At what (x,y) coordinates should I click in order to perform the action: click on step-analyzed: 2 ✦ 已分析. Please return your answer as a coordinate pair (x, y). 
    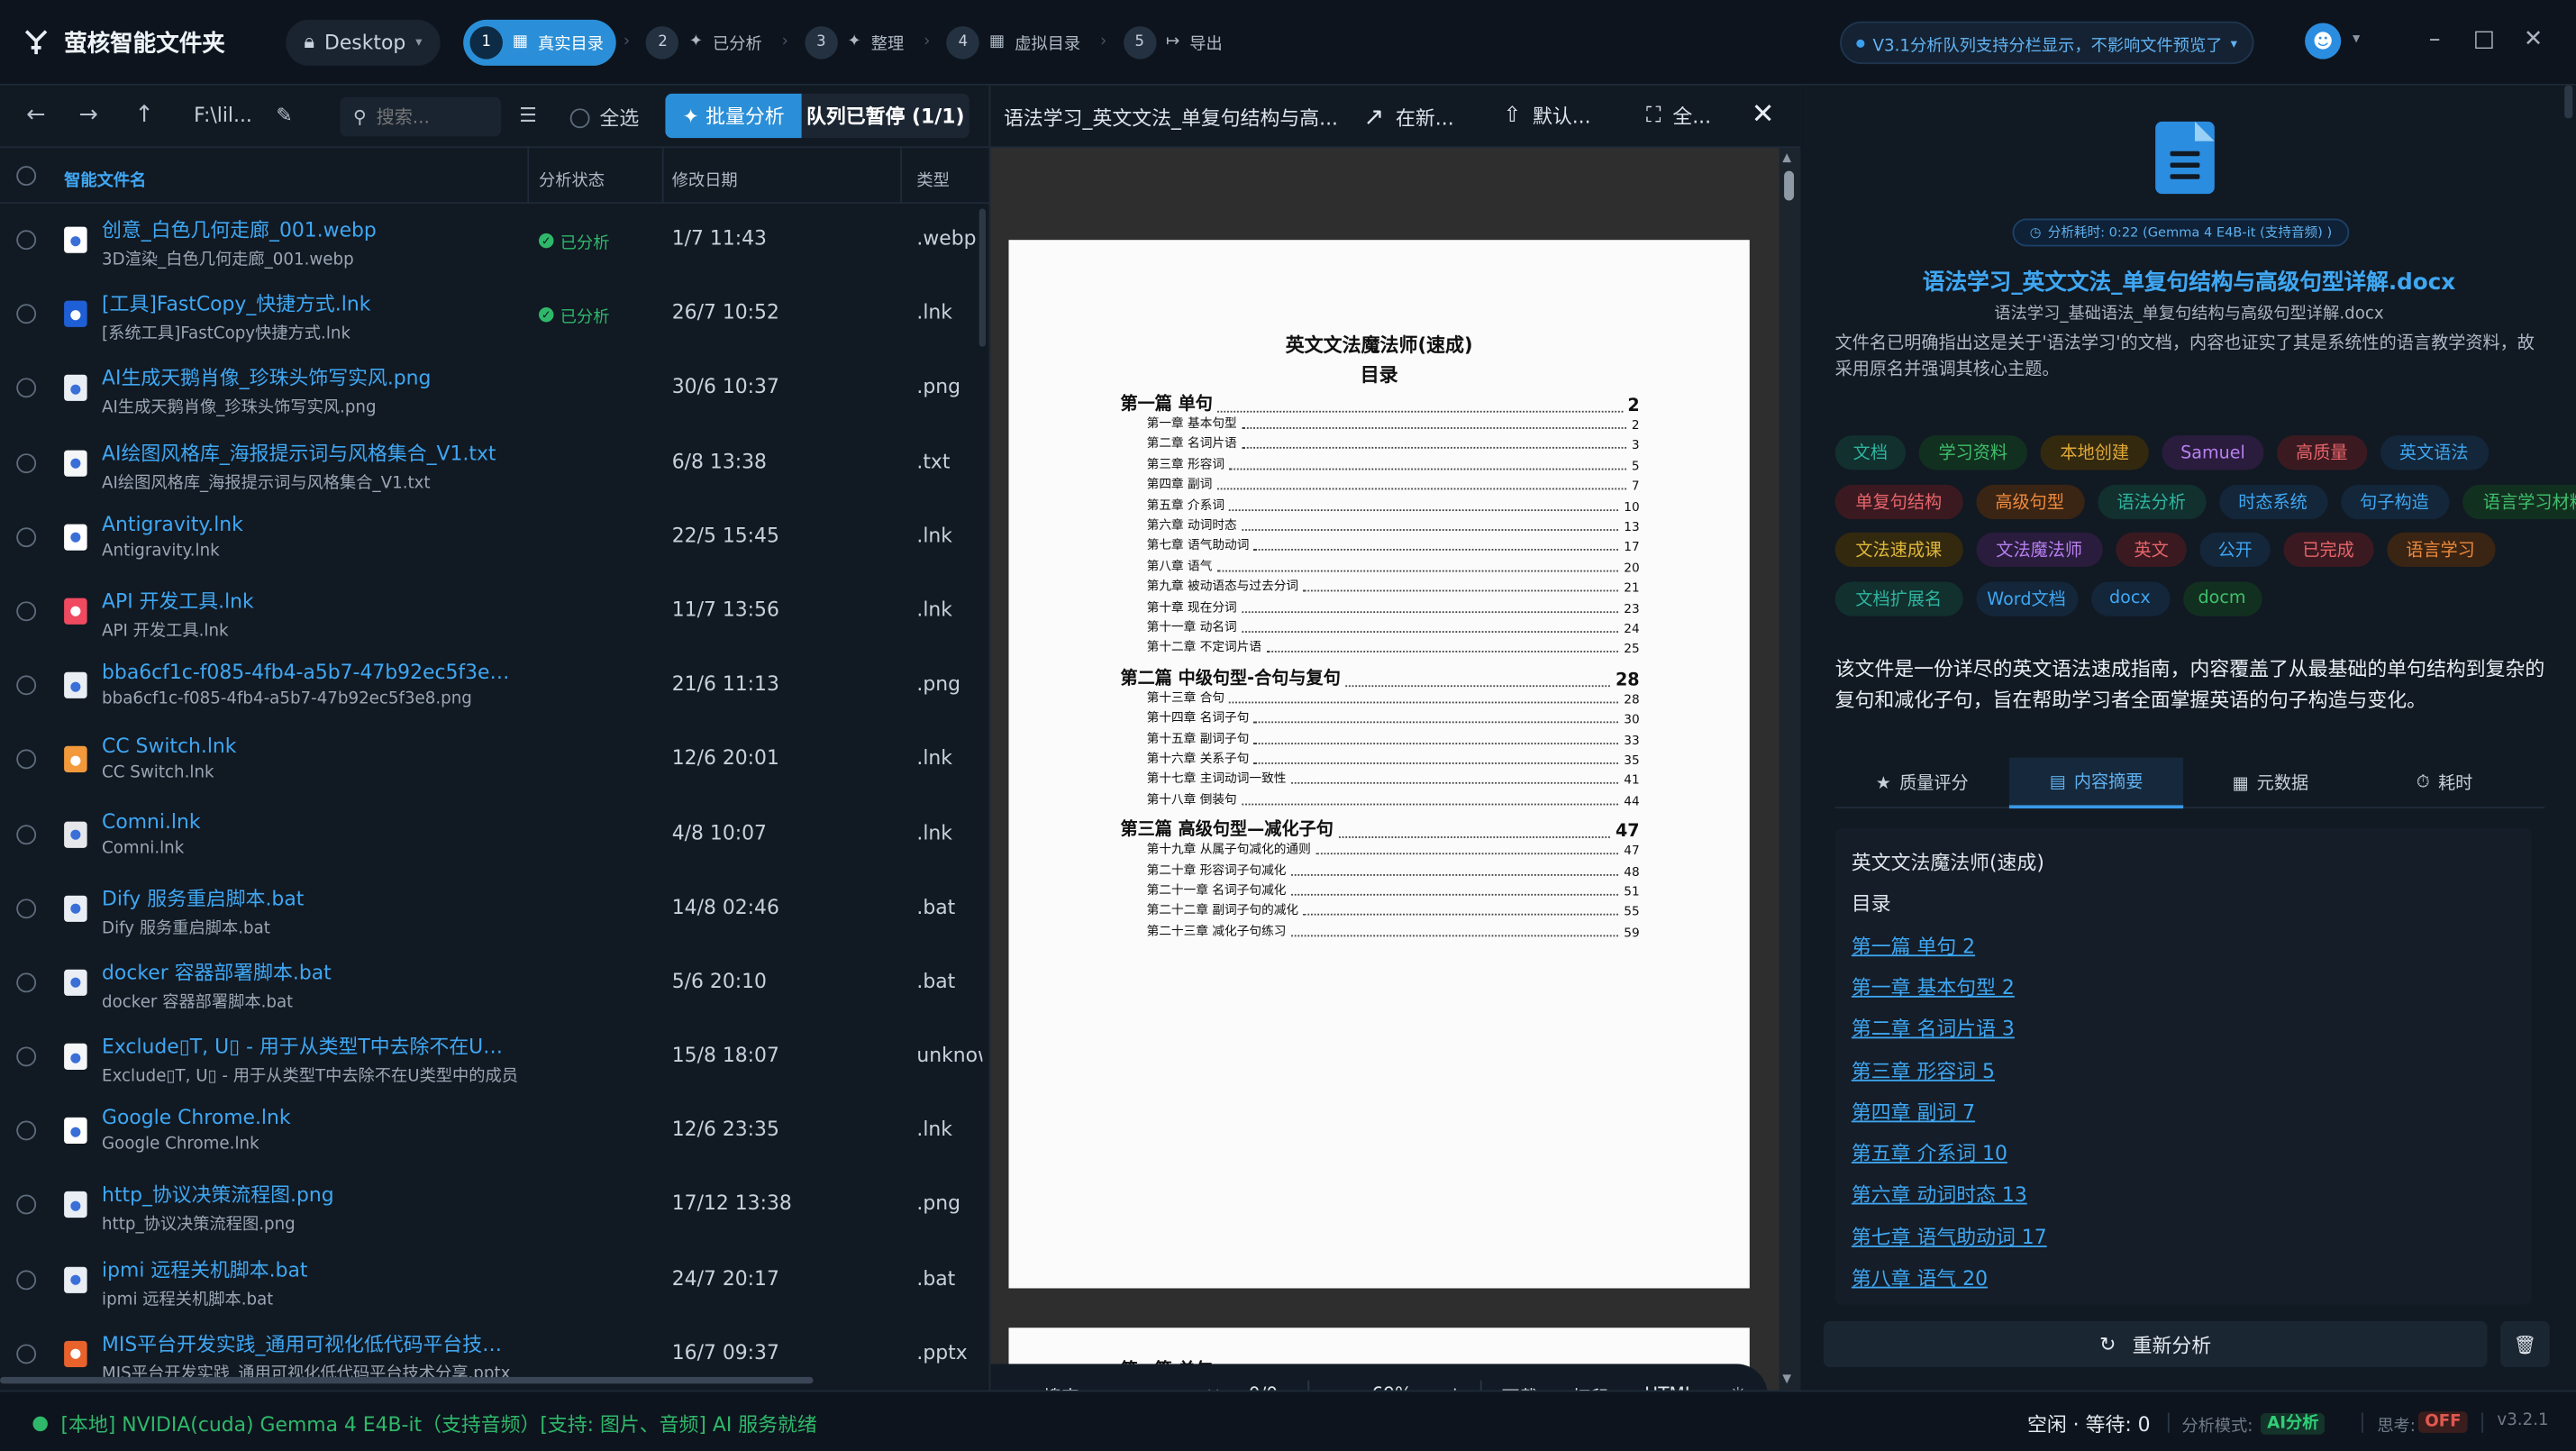
    Looking at the image, I should click on (707, 42).